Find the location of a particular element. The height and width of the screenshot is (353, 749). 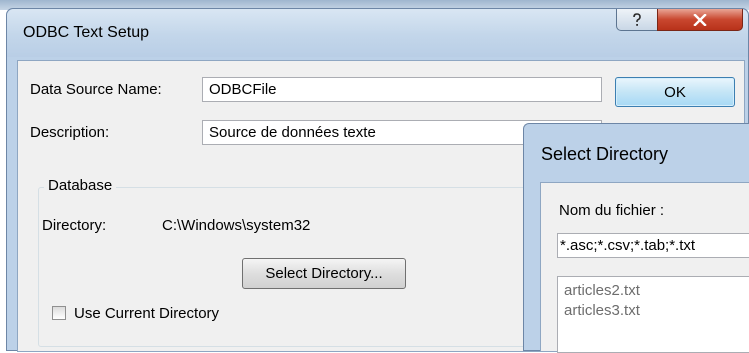

select-directory-title: Select Directory is located at coordinates (605, 154).